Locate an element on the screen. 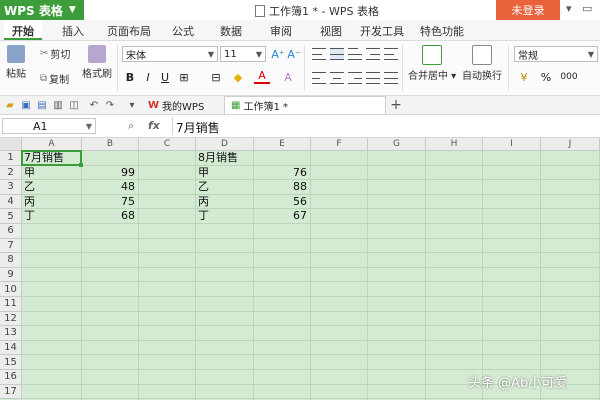  cell-B5: 68 is located at coordinates (108, 216).